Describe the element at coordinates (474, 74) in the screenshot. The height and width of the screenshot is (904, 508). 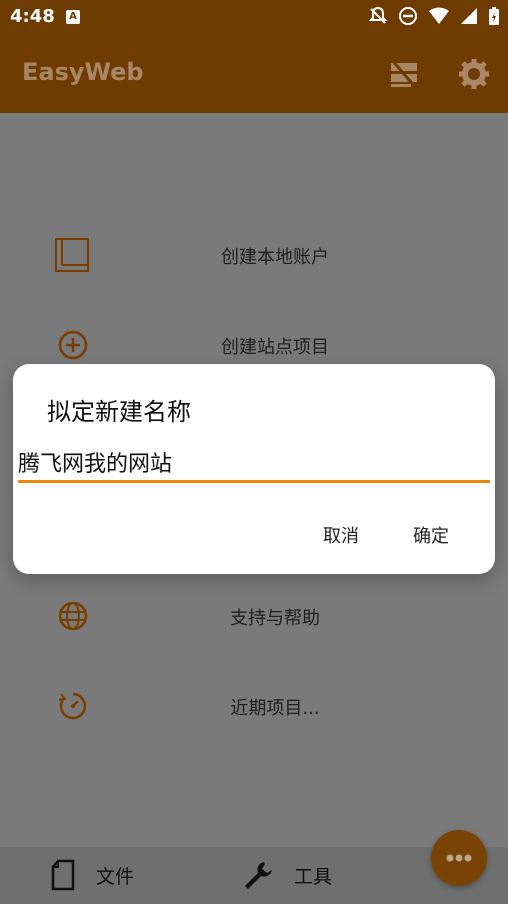
I see `gear-icon` at that location.